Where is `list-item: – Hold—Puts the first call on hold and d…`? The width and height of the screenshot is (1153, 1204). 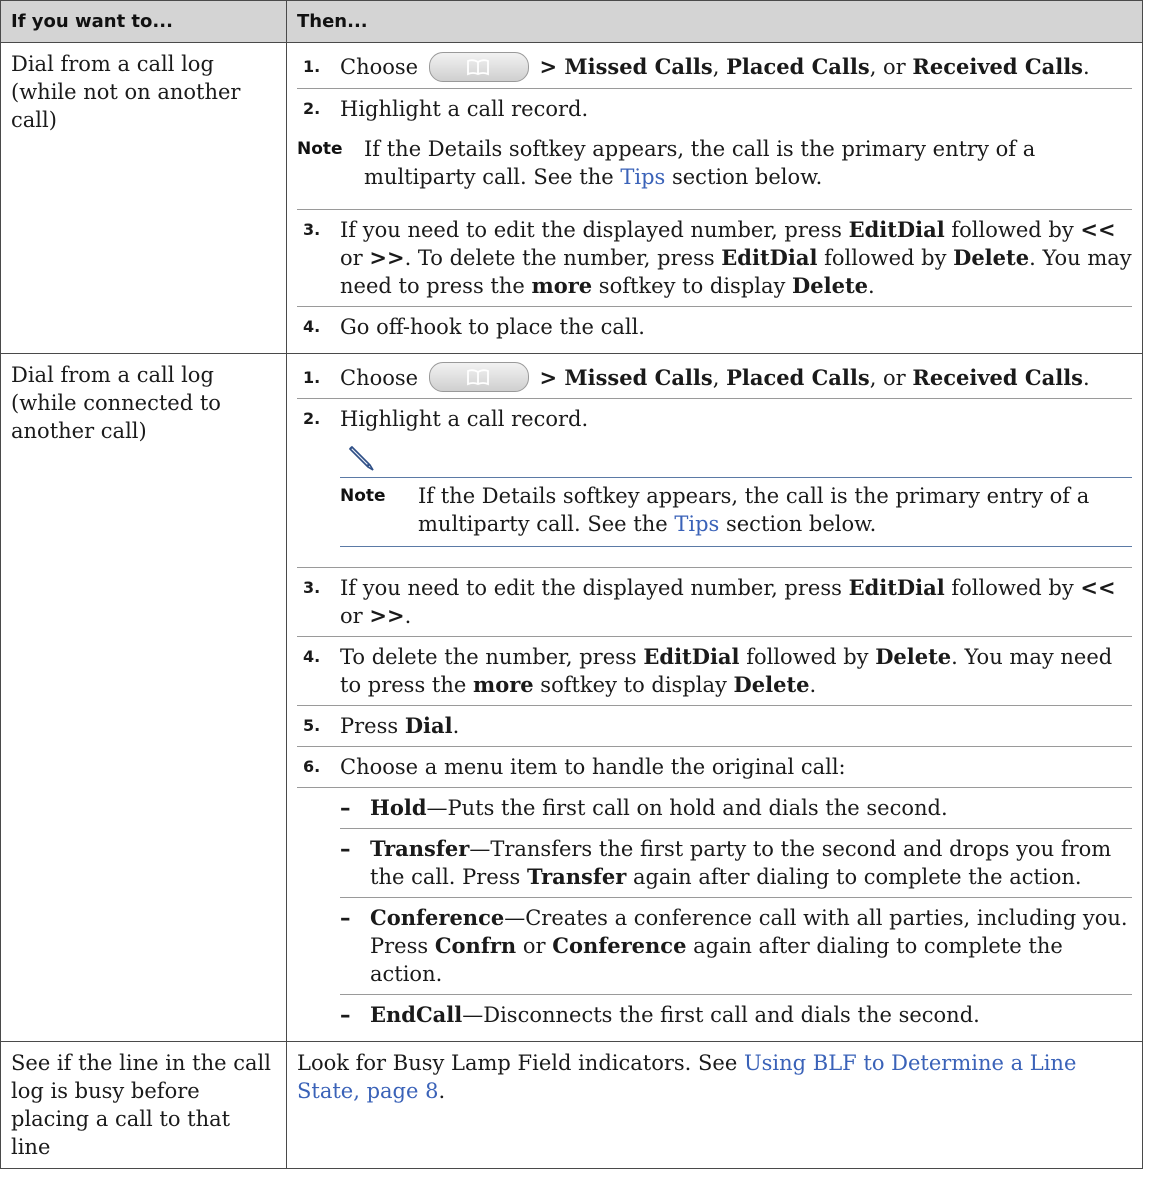 list-item: – Hold—Puts the first call on hold and d… is located at coordinates (736, 808).